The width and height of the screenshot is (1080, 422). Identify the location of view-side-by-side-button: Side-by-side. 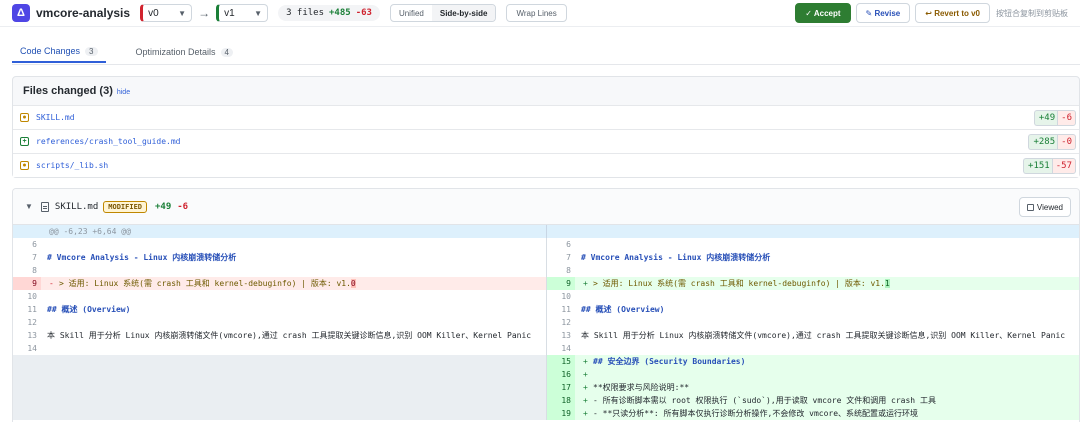
(463, 13).